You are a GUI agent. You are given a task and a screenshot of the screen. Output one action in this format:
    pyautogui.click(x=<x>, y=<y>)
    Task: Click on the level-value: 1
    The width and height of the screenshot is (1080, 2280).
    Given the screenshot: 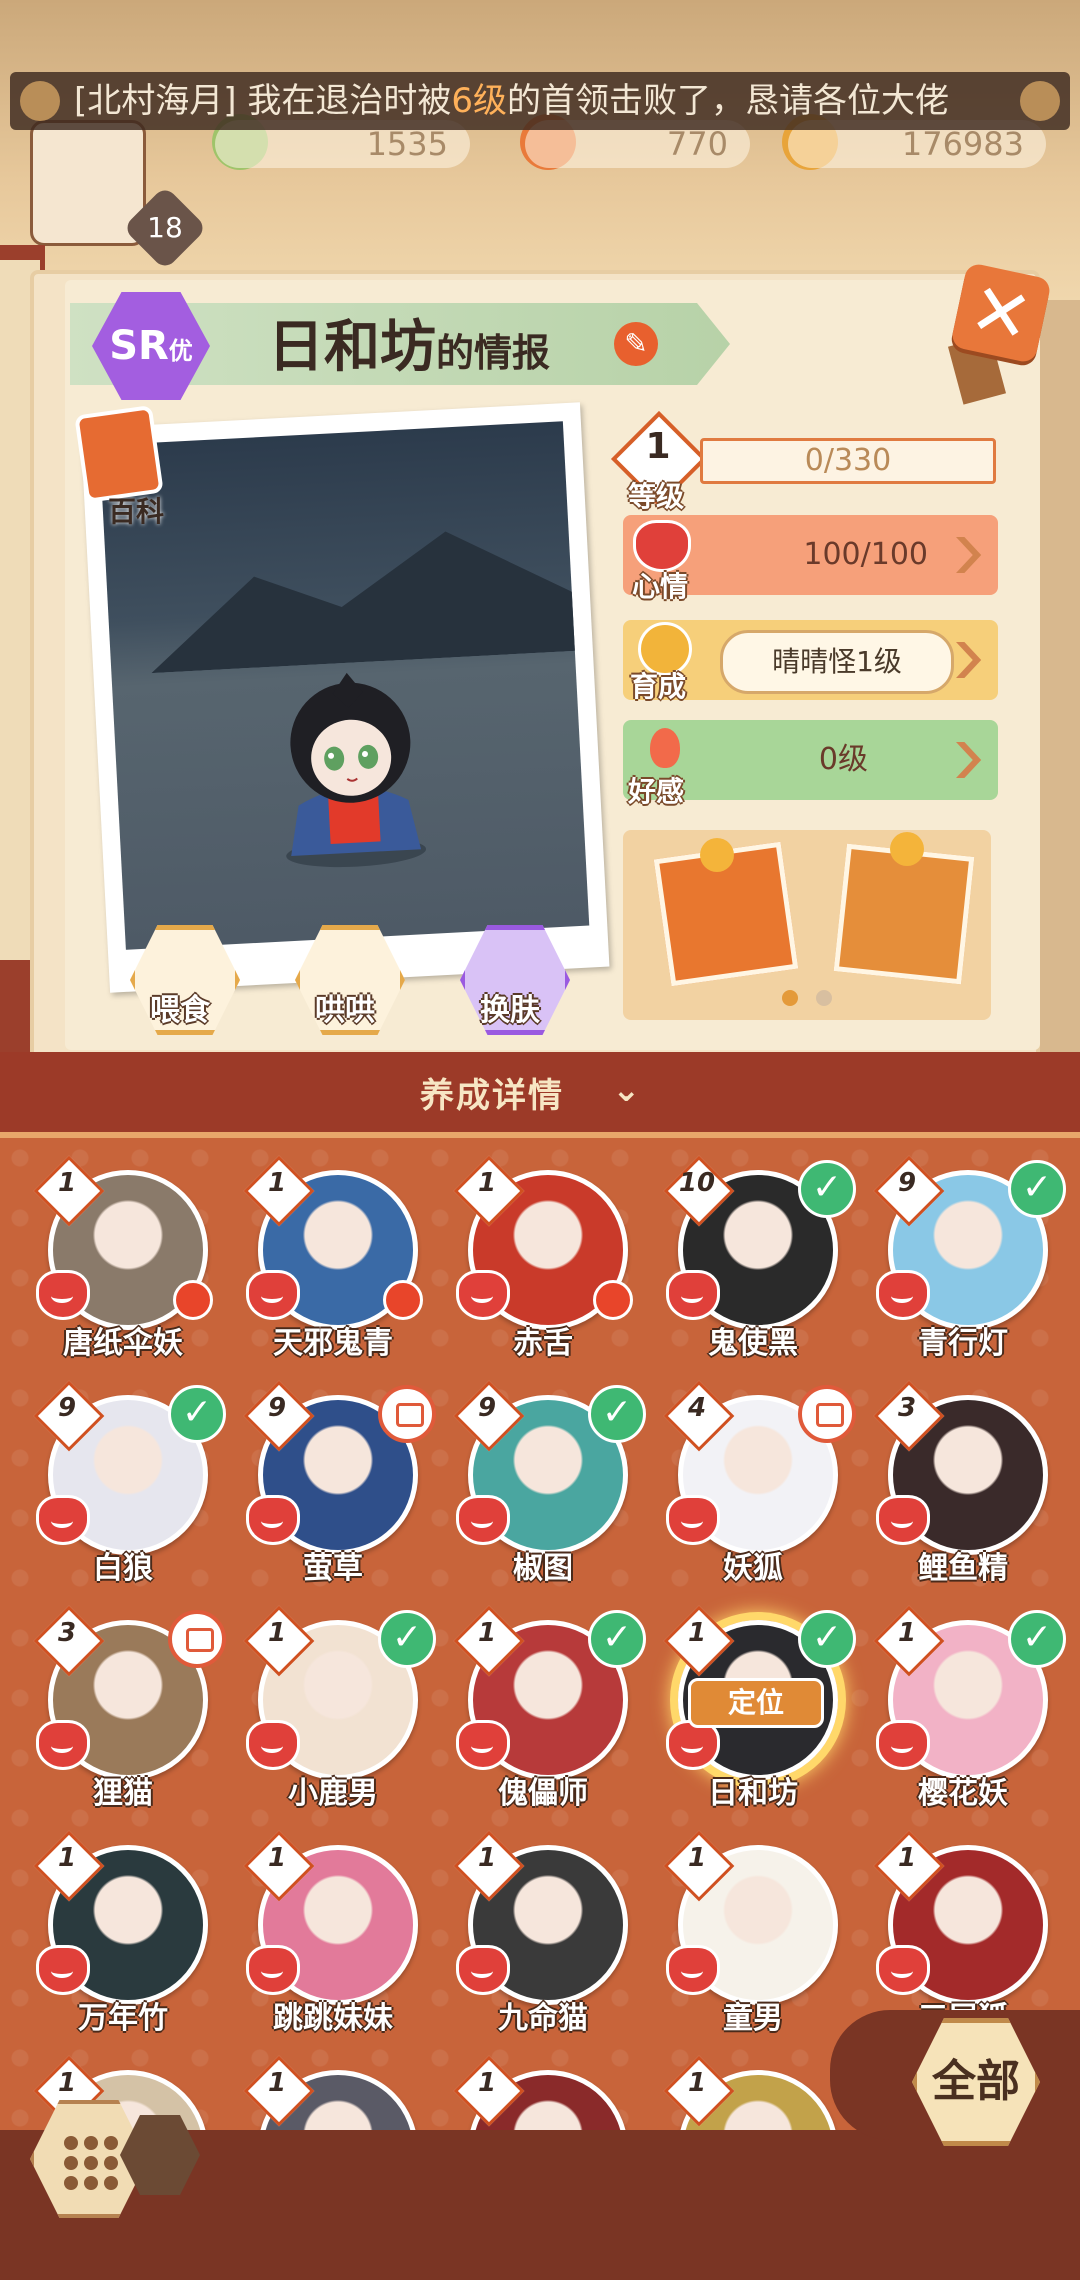 What is the action you would take?
    pyautogui.click(x=658, y=446)
    